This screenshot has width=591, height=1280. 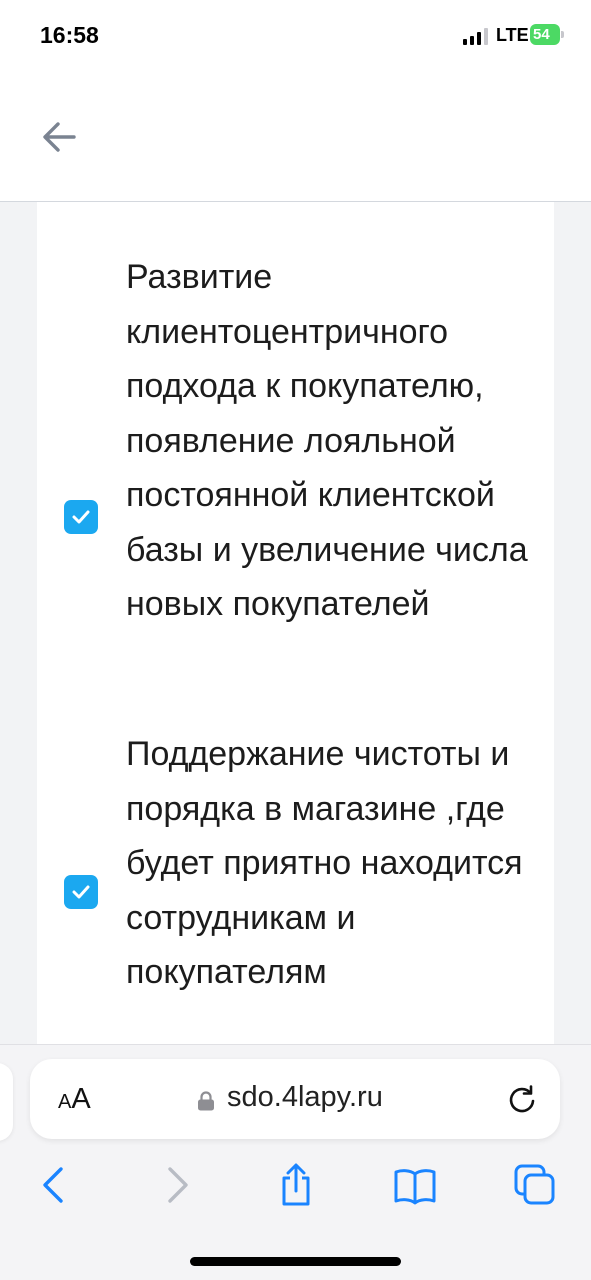 What do you see at coordinates (475, 36) in the screenshot?
I see `cellular-signal-icon` at bounding box center [475, 36].